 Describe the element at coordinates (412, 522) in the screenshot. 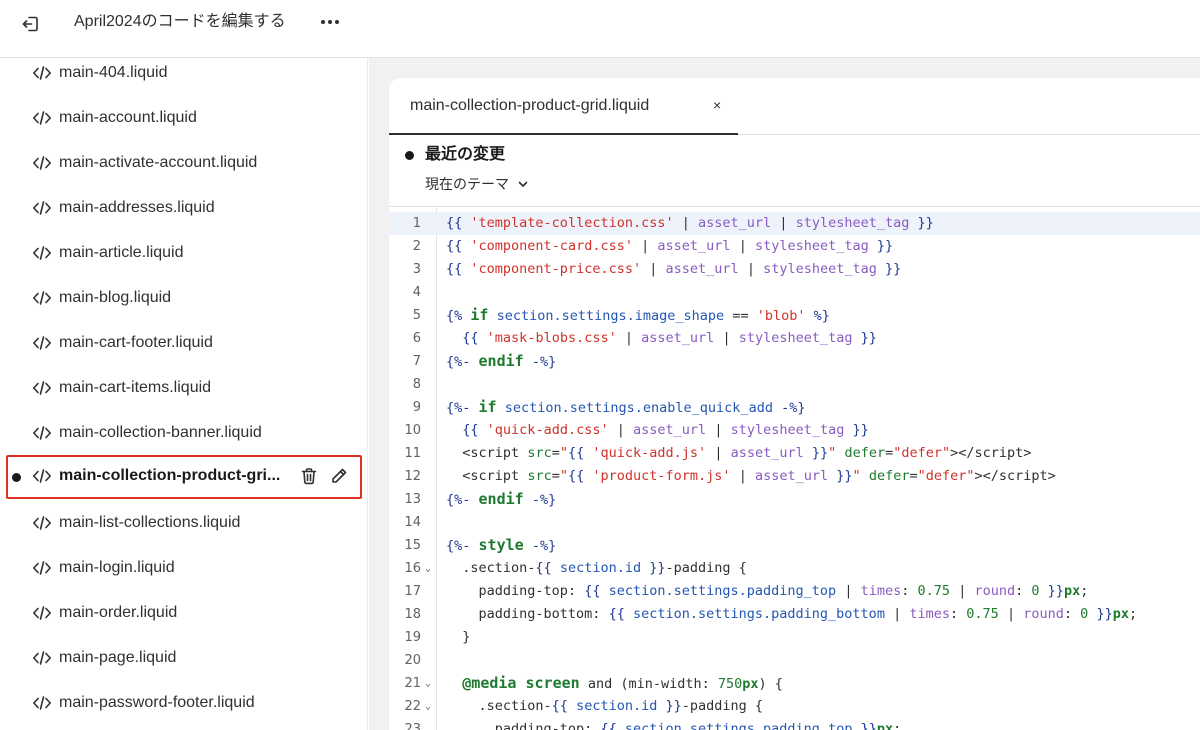

I see `line-number: 14` at that location.